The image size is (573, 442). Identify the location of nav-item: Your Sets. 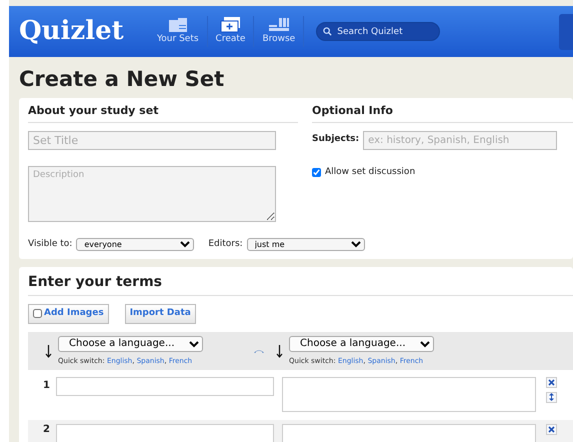
(178, 31).